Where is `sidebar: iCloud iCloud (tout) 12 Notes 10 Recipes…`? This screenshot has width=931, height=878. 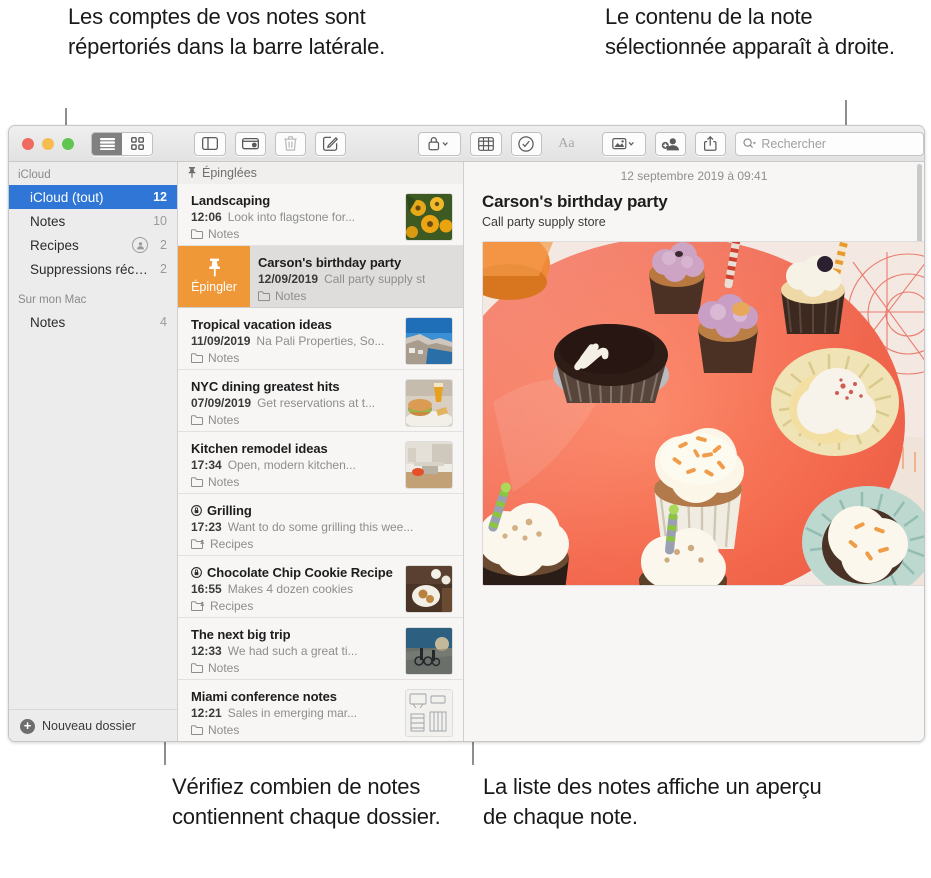 sidebar: iCloud iCloud (tout) 12 Notes 10 Recipes… is located at coordinates (93, 451).